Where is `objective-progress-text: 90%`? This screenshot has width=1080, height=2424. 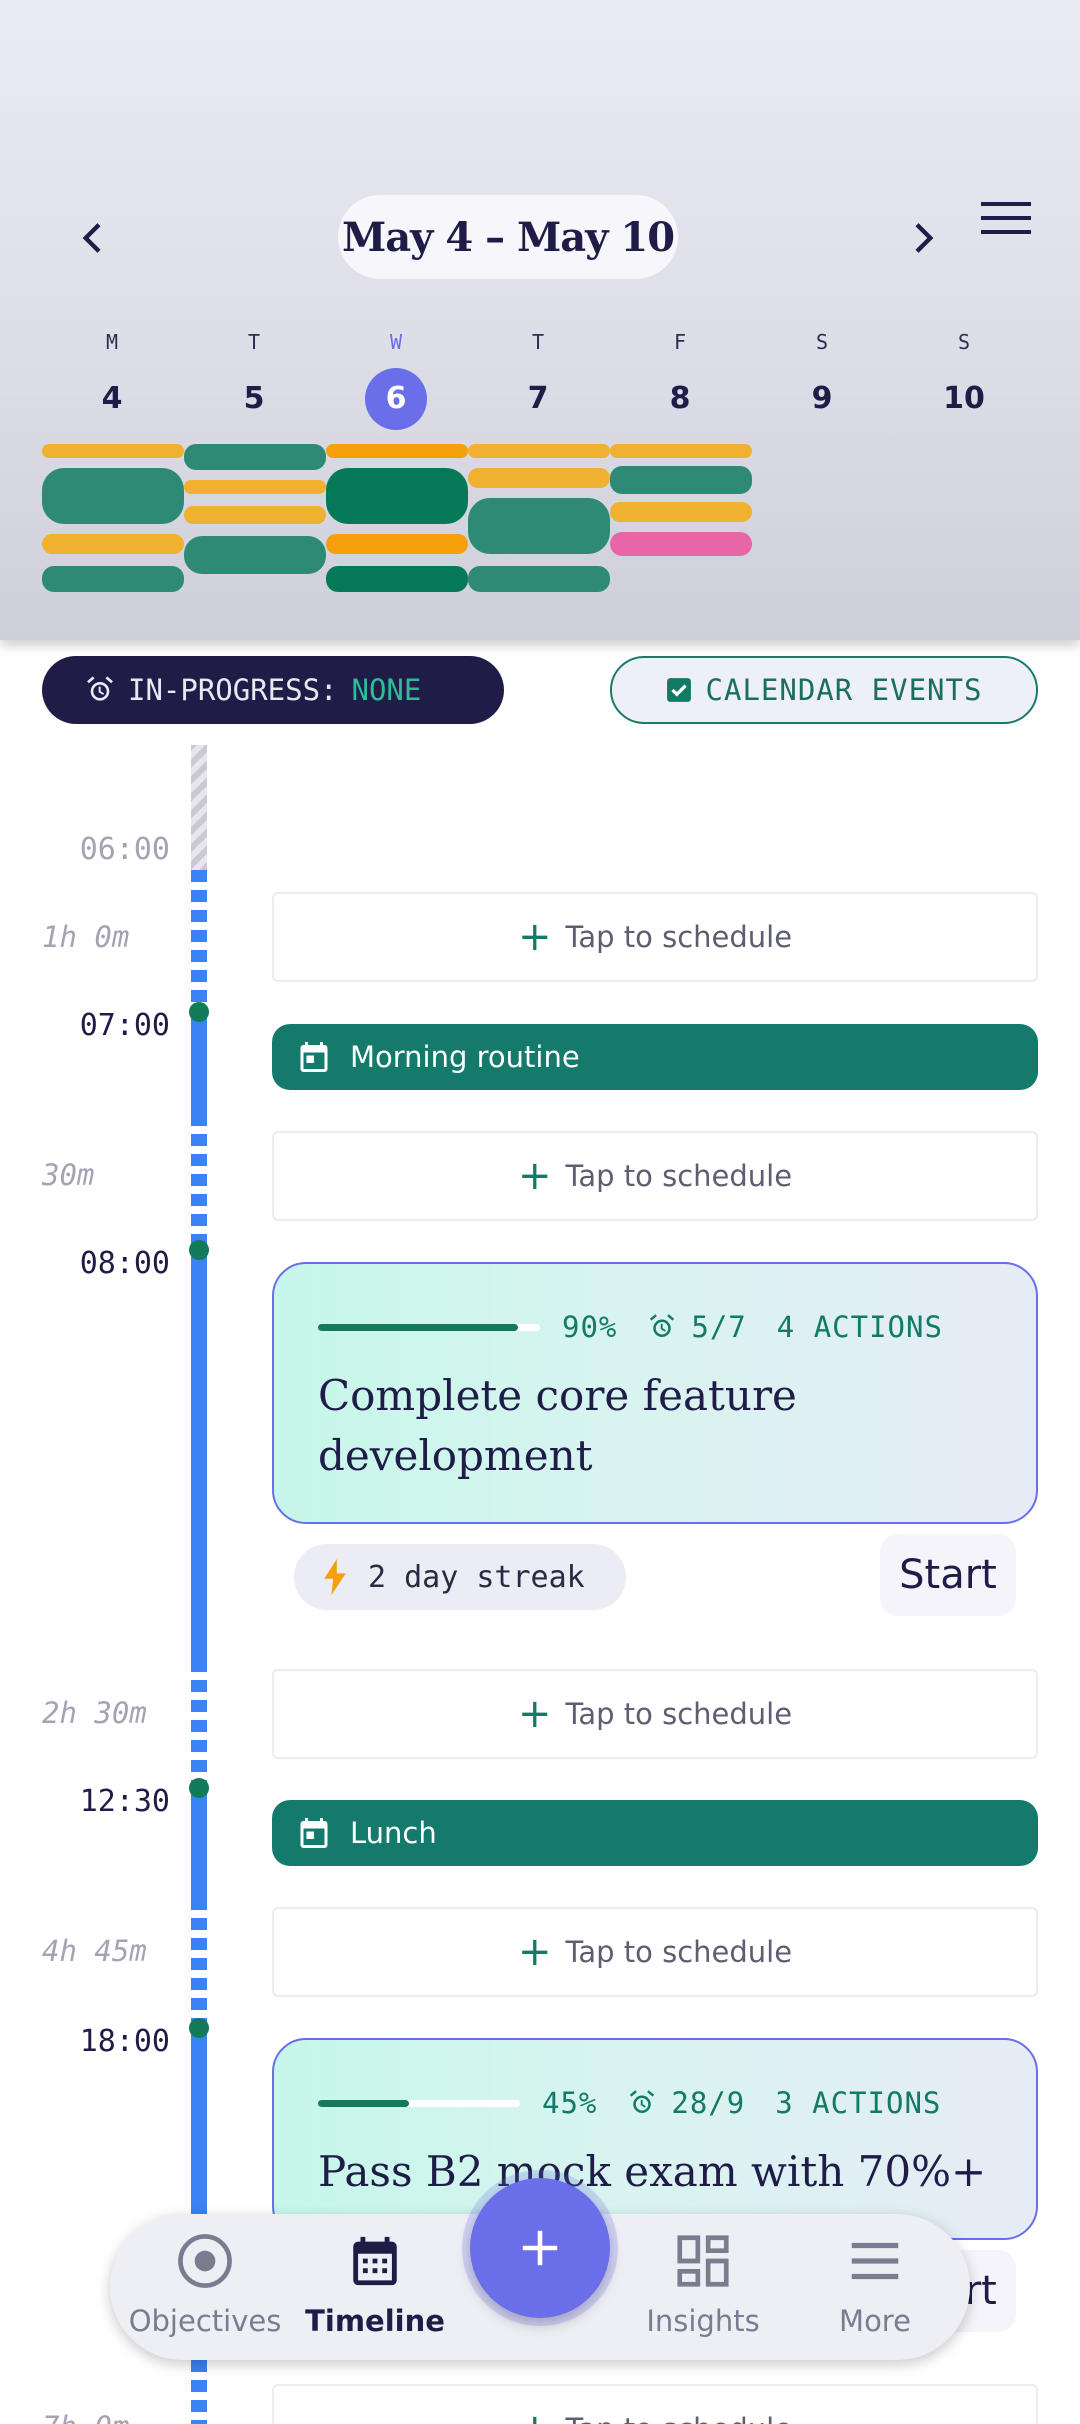
objective-progress-text: 90% is located at coordinates (590, 1327).